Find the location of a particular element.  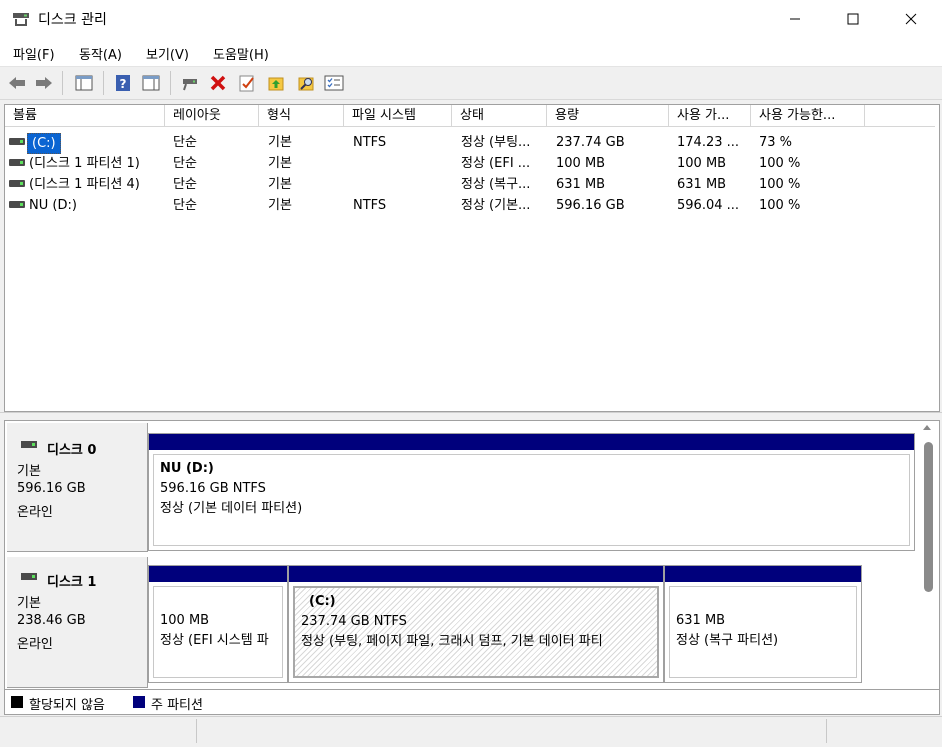

column-header-type: 형식 is located at coordinates (301, 116).